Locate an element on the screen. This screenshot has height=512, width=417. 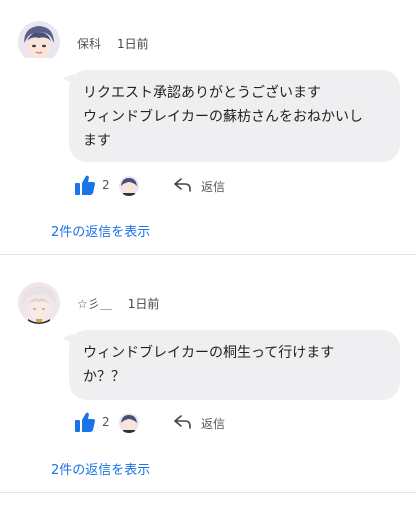
comment-author-line: 保科 1日前 is located at coordinates (113, 43).